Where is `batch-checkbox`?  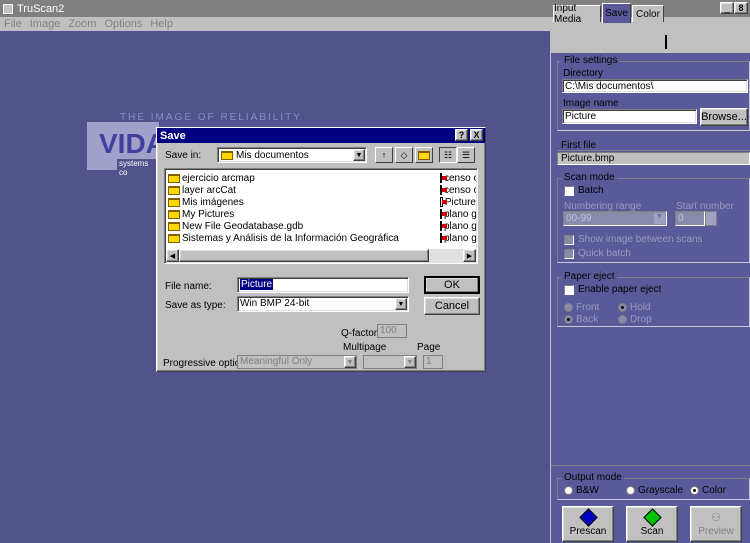
batch-checkbox is located at coordinates (569, 191).